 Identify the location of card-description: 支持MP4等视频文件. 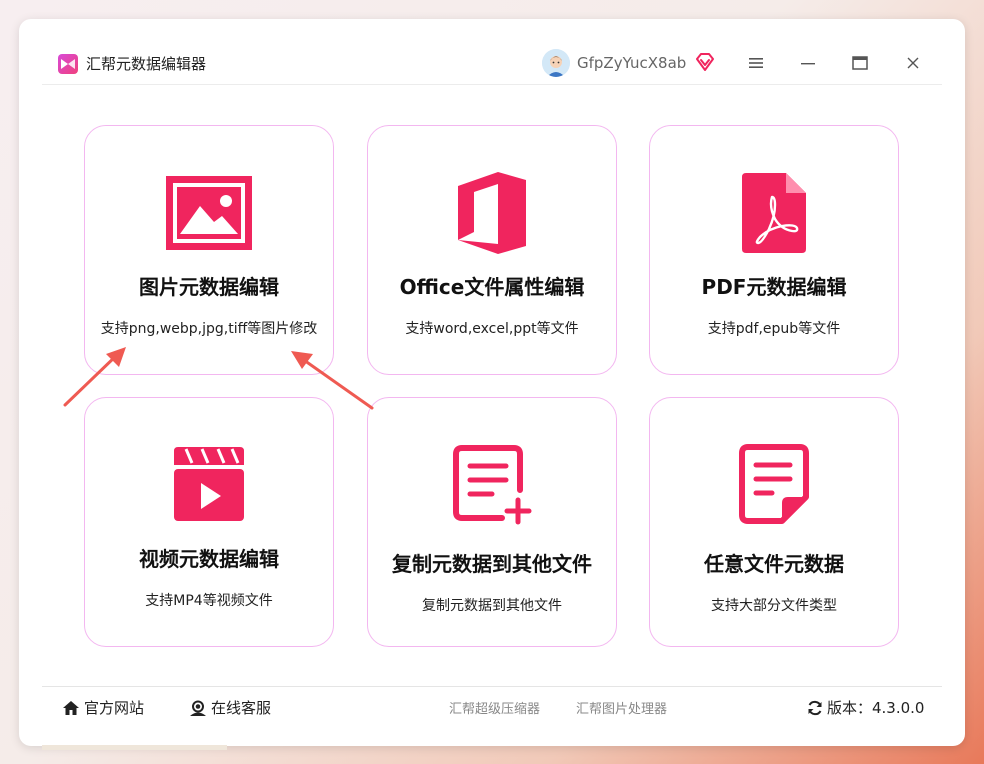
(209, 601).